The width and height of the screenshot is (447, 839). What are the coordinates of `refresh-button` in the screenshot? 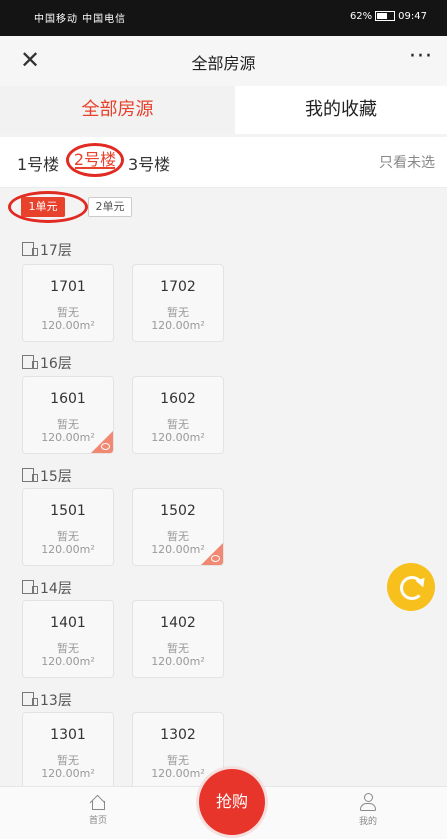 It's located at (411, 587).